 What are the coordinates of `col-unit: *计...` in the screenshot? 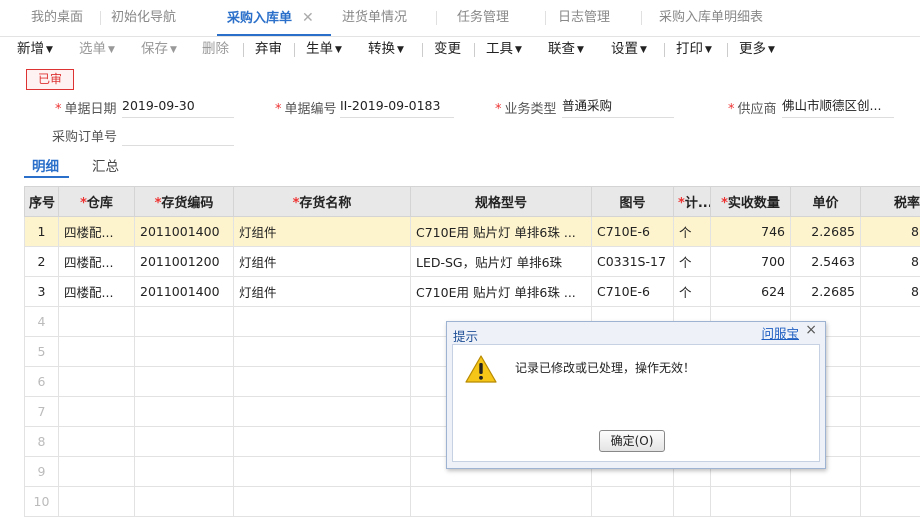 It's located at (692, 201).